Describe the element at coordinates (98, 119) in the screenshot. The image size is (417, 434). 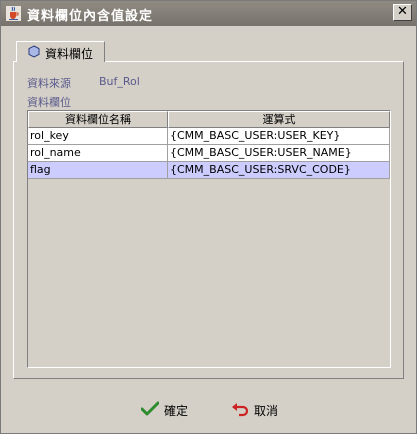
I see `column-header-field-name: 資料欄位名稱` at that location.